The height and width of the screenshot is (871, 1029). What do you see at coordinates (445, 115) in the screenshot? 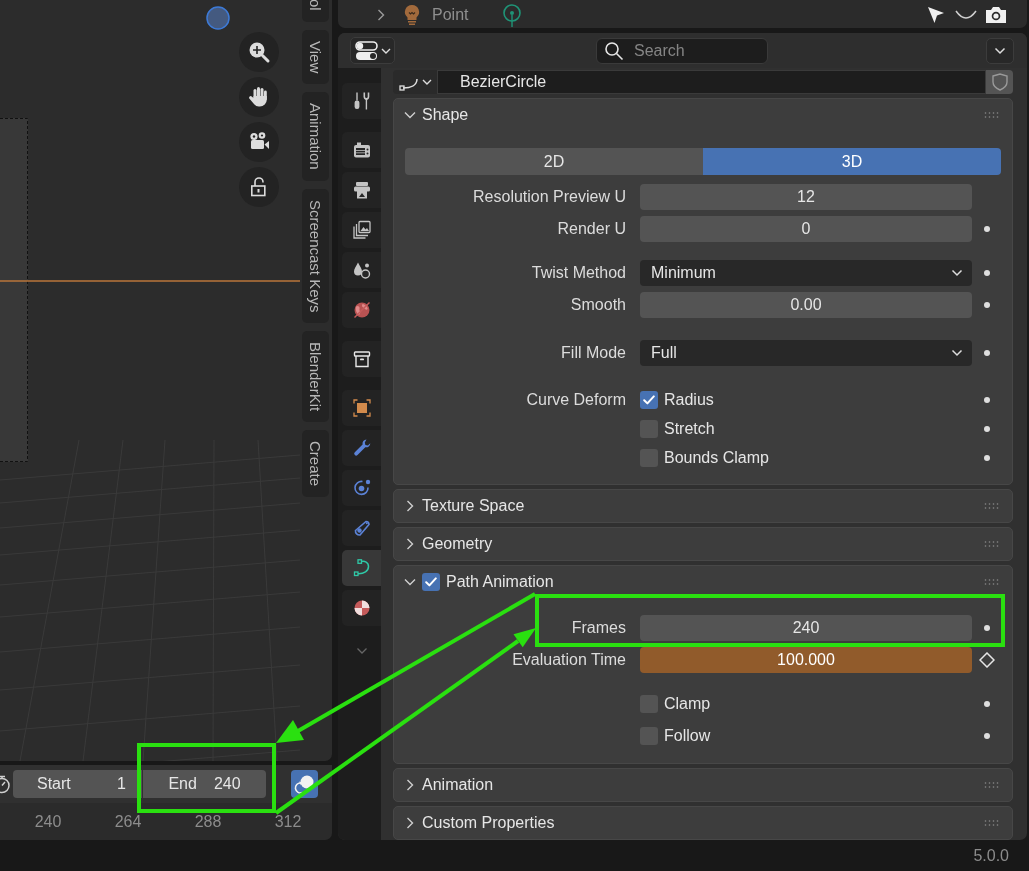
I see `panel-title: Shape` at bounding box center [445, 115].